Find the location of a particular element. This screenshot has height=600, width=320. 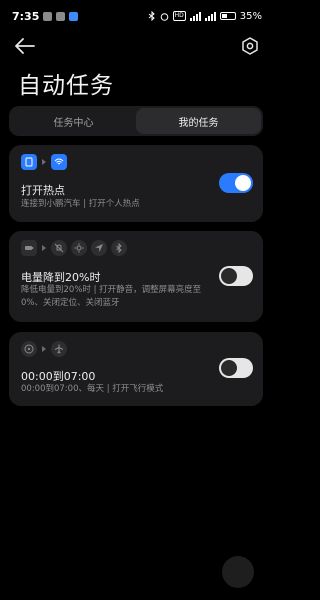

notification-mail-icon is located at coordinates (61, 16).